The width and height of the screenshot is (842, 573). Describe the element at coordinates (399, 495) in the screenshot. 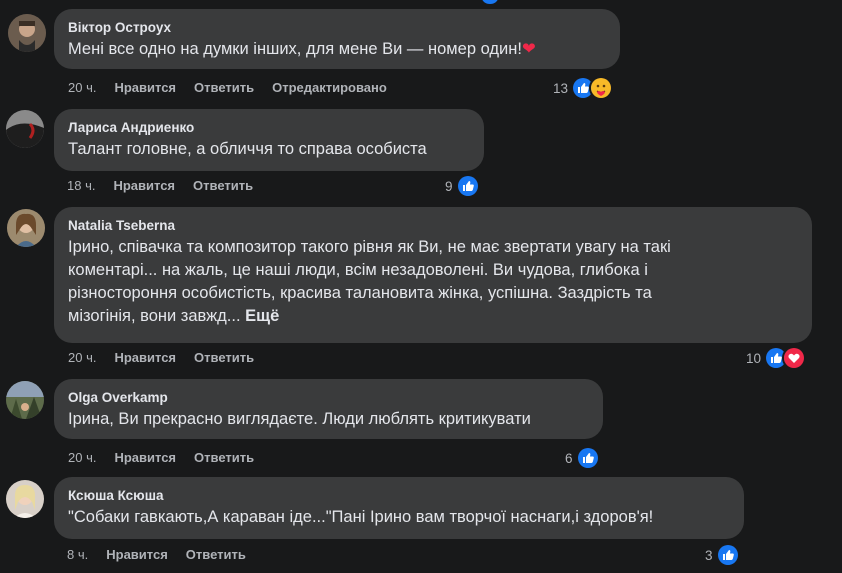

I see `comment-author: Ксюша Ксюша` at that location.